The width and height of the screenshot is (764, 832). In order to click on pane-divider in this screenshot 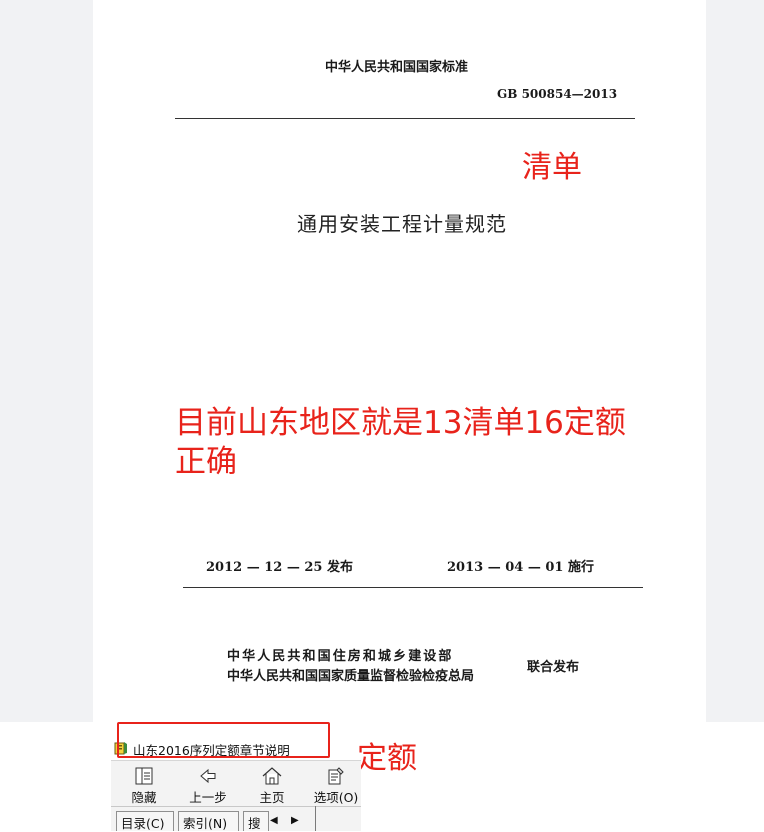, I will do `click(315, 818)`.